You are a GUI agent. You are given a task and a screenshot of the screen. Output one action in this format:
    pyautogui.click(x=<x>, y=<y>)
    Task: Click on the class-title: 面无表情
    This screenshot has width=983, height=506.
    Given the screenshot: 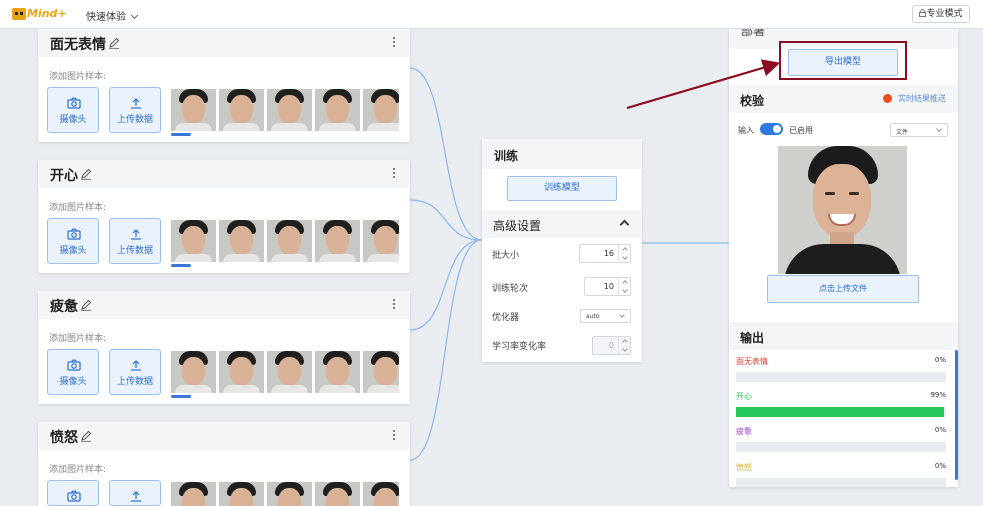 What is the action you would take?
    pyautogui.click(x=78, y=44)
    